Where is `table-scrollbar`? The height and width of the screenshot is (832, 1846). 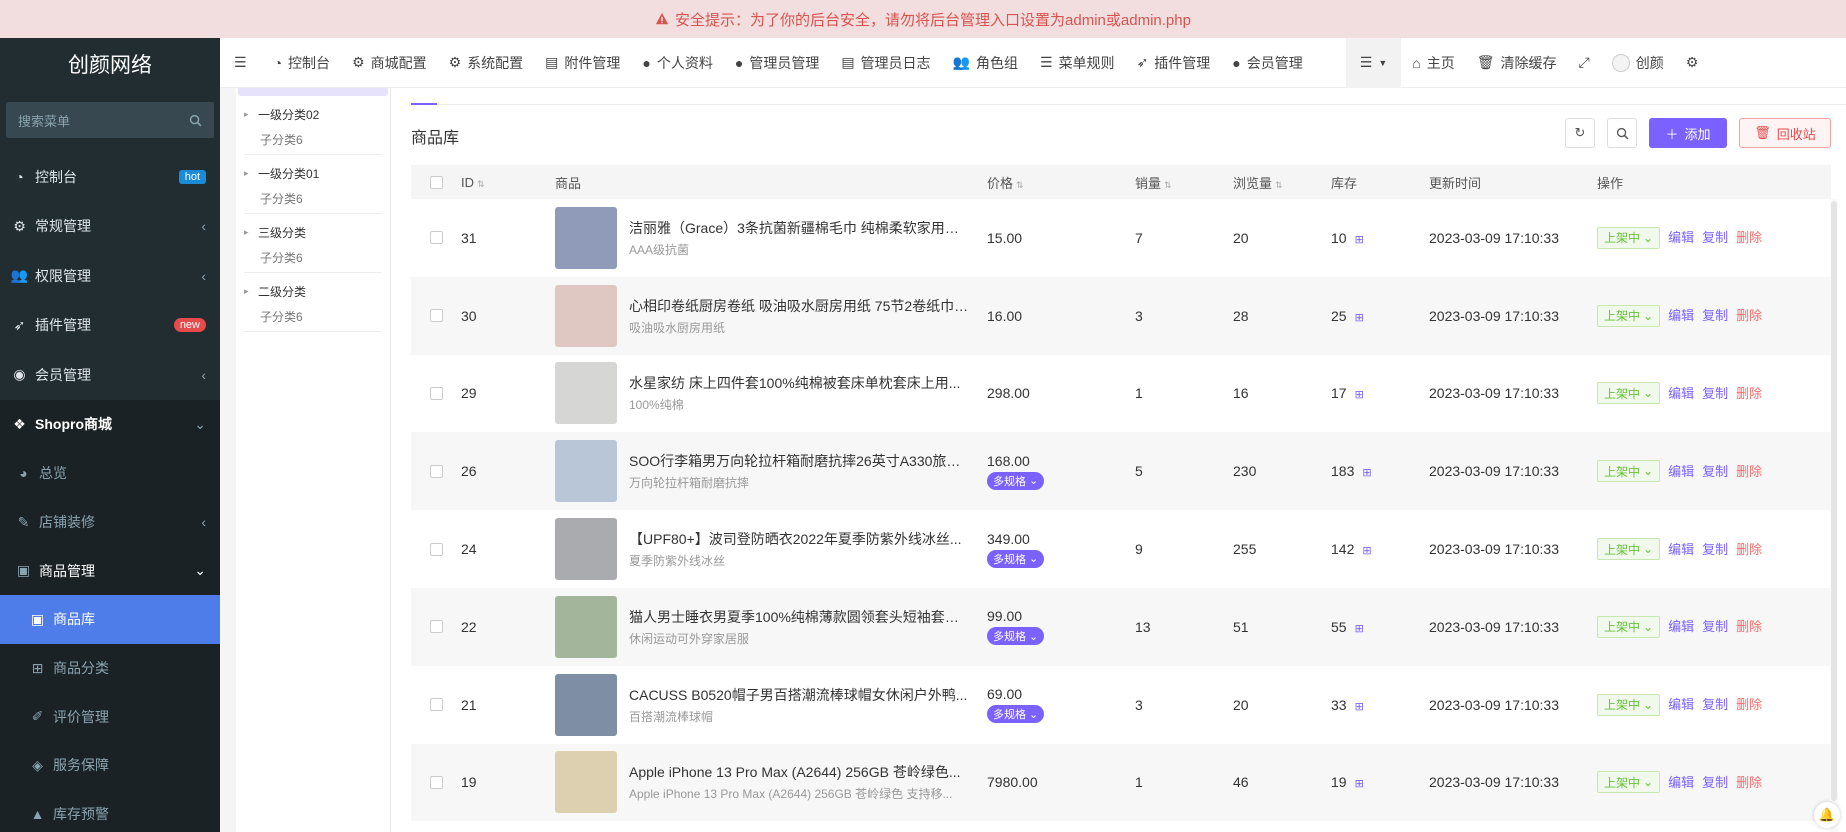
table-scrollbar is located at coordinates (1834, 515).